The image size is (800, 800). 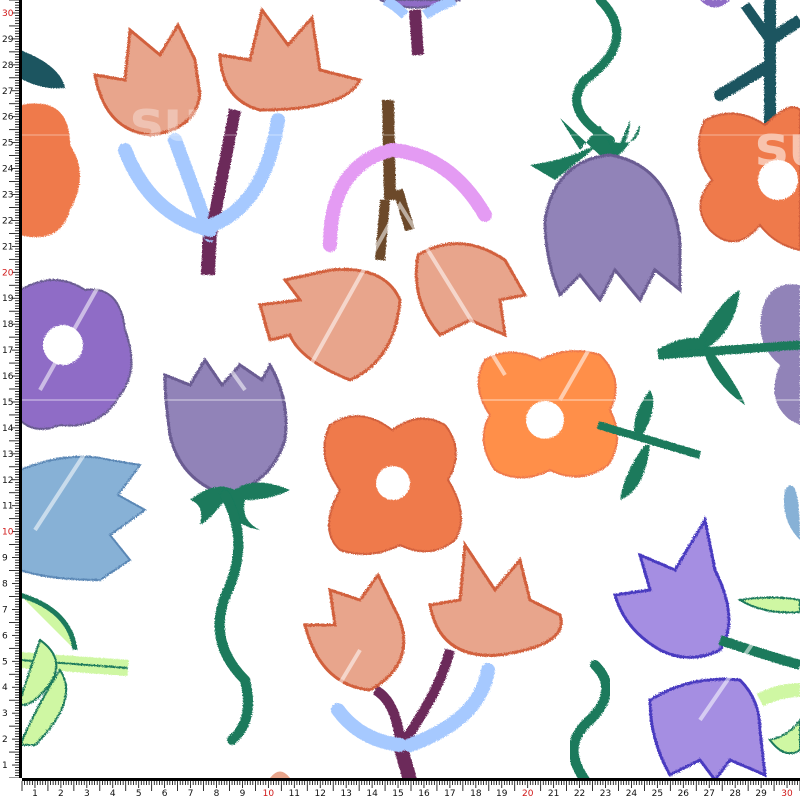 I want to click on ruler-label-x: 8, so click(x=217, y=794).